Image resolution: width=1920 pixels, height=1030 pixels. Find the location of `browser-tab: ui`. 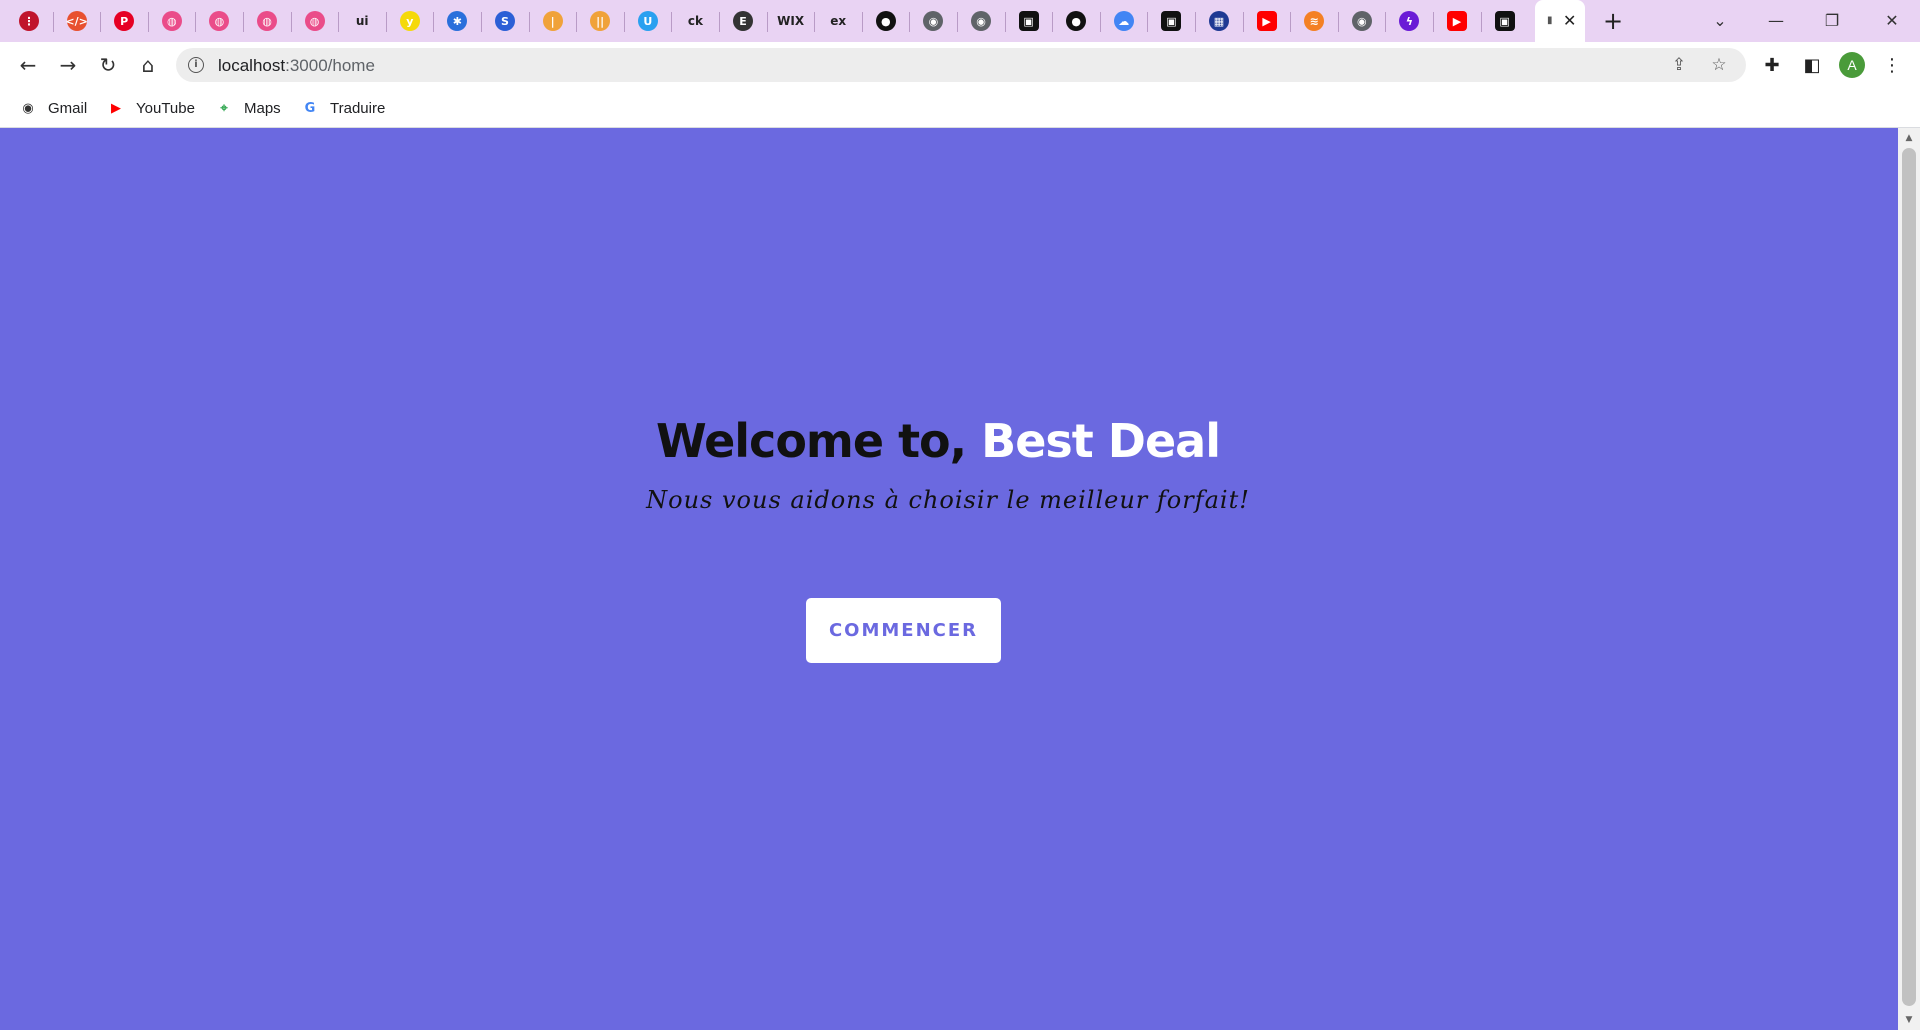

browser-tab: ui is located at coordinates (362, 21).